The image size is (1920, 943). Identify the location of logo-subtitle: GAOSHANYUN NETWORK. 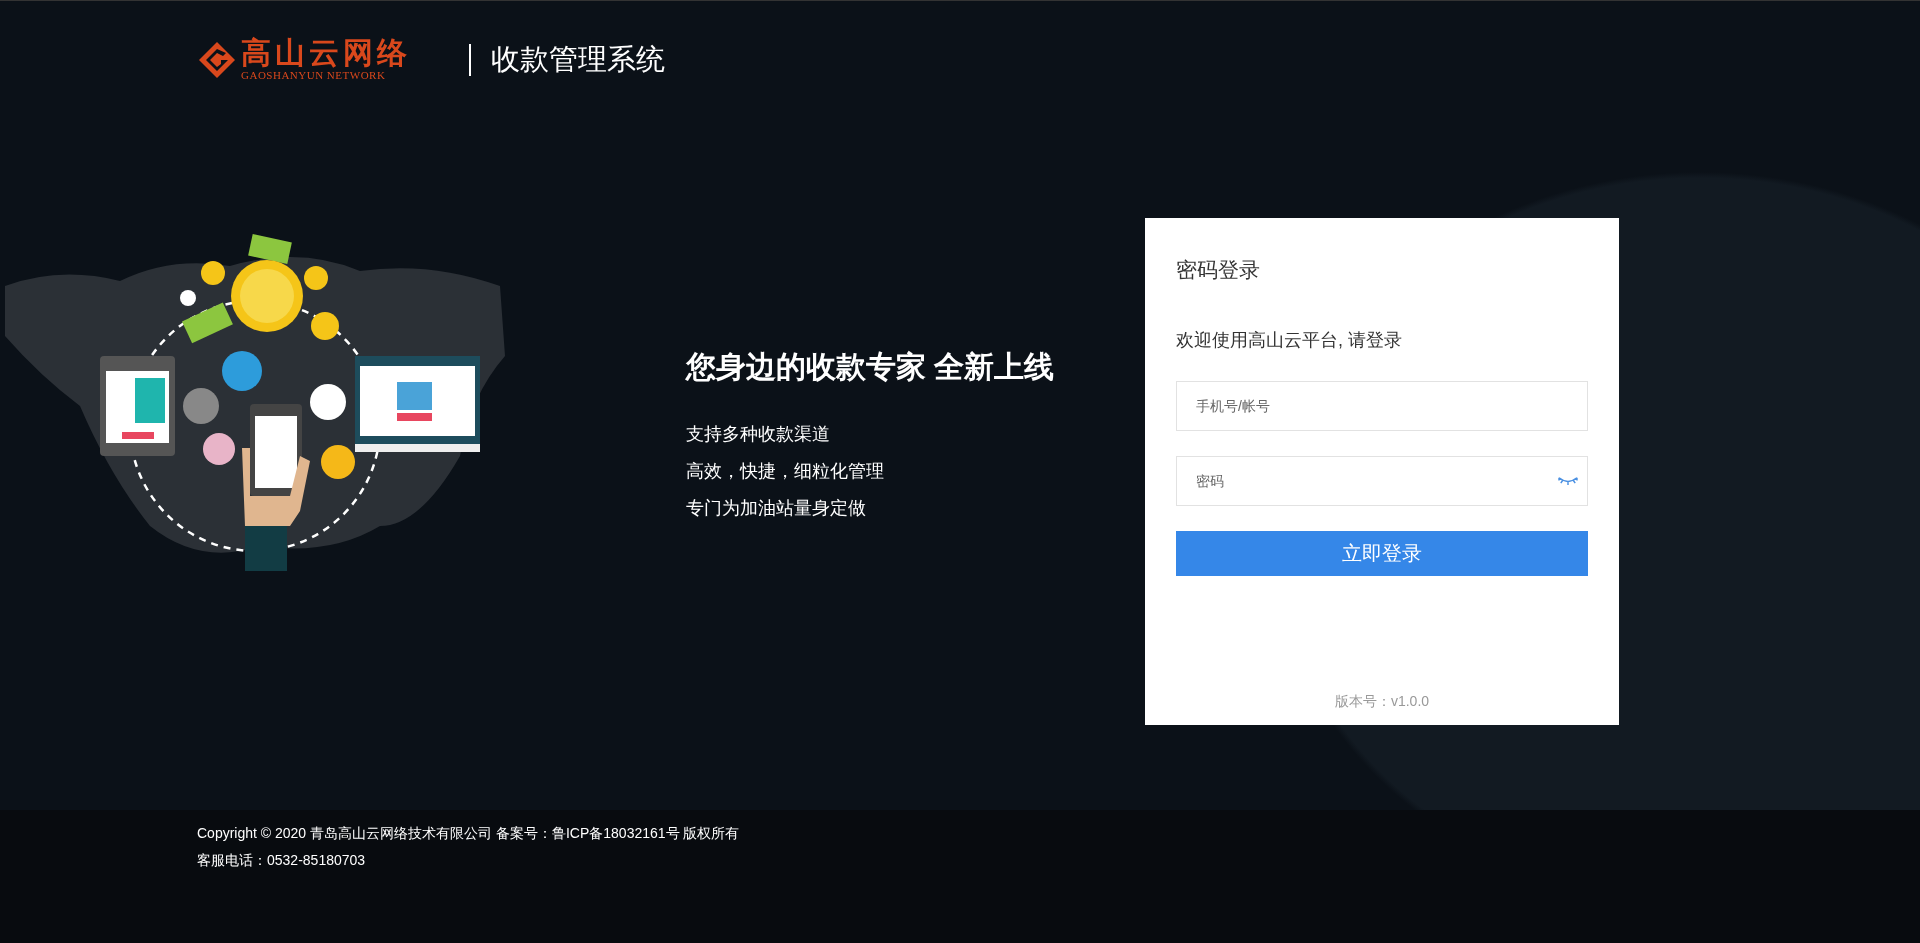
(314, 75).